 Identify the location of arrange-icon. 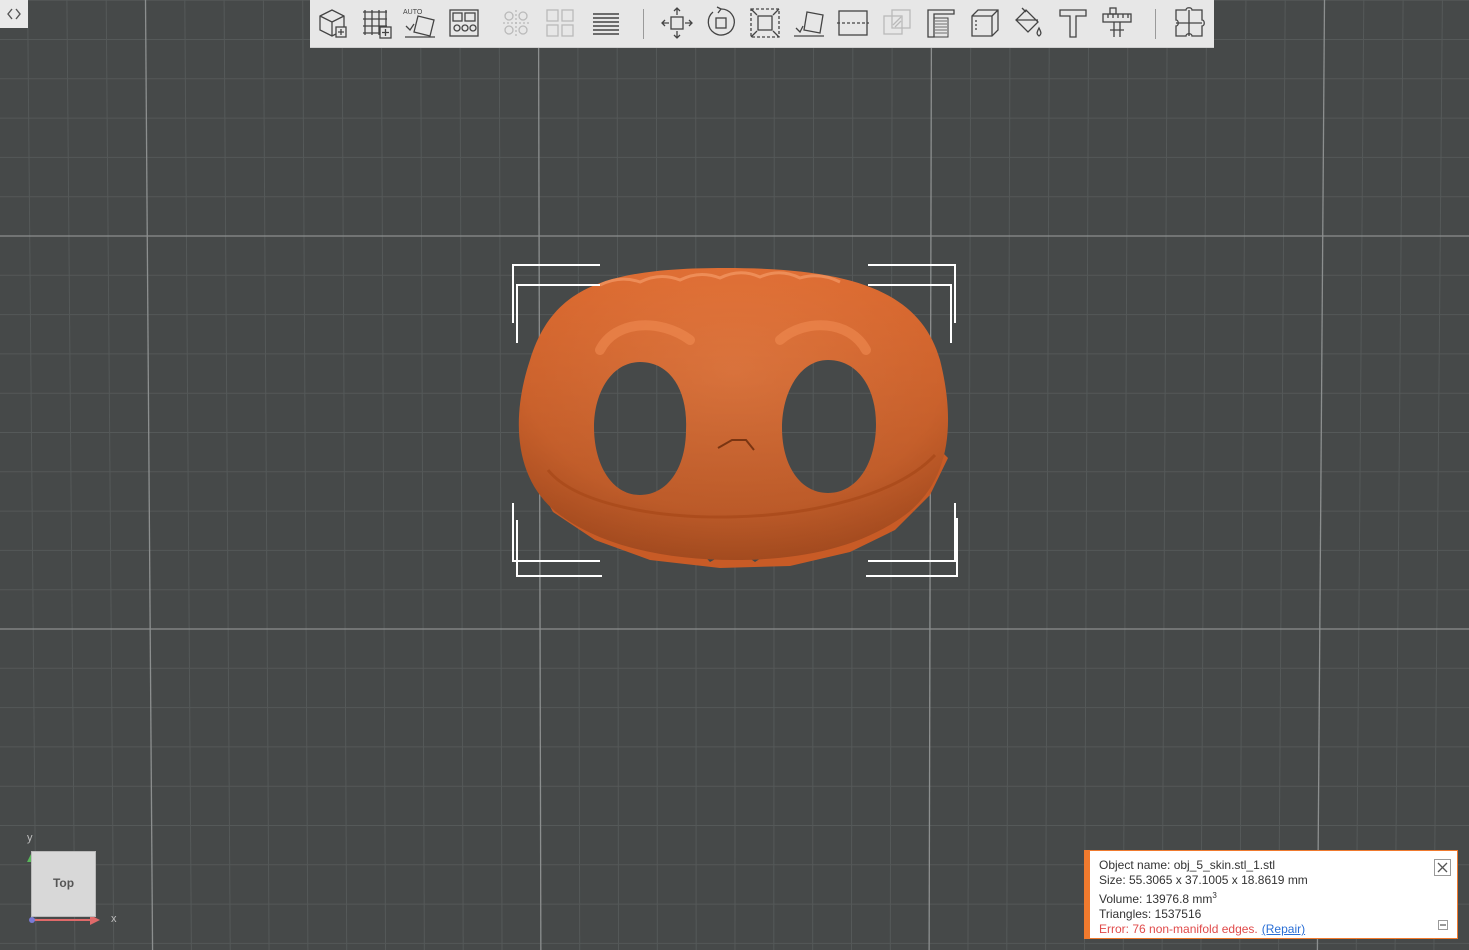
(464, 23).